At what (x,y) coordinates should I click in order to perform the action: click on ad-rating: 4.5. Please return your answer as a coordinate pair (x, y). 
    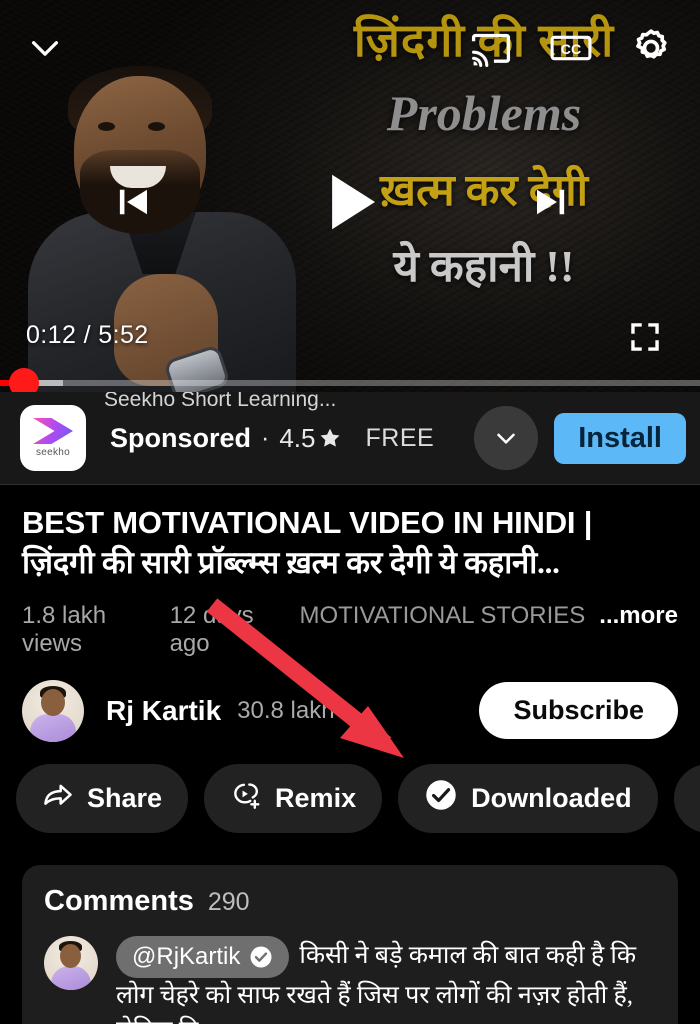
    Looking at the image, I should click on (310, 438).